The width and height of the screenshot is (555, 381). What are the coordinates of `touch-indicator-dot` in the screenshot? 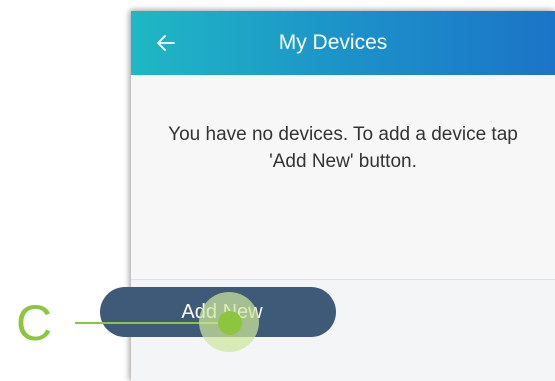 It's located at (230, 323).